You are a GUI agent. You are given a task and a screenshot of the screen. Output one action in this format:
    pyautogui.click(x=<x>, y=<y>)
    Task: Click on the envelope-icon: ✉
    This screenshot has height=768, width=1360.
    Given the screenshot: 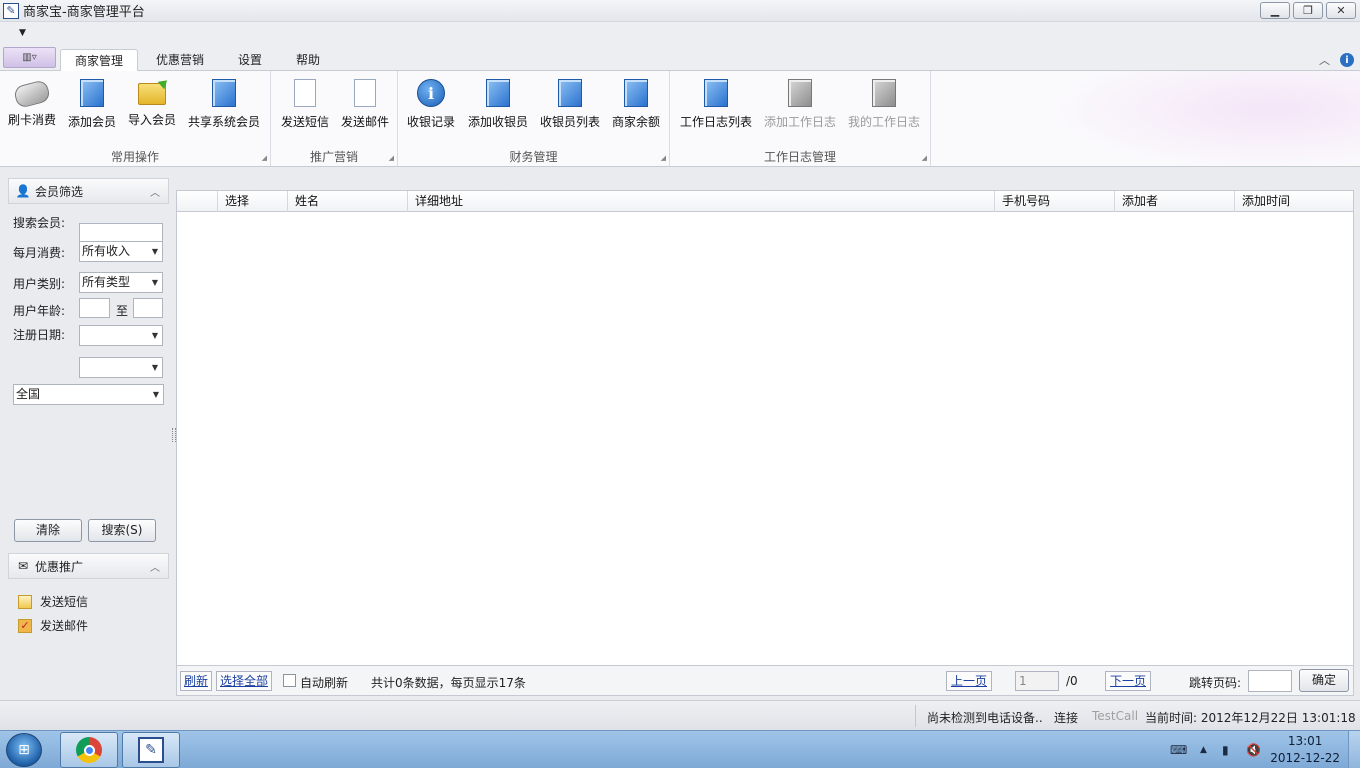 What is the action you would take?
    pyautogui.click(x=23, y=566)
    